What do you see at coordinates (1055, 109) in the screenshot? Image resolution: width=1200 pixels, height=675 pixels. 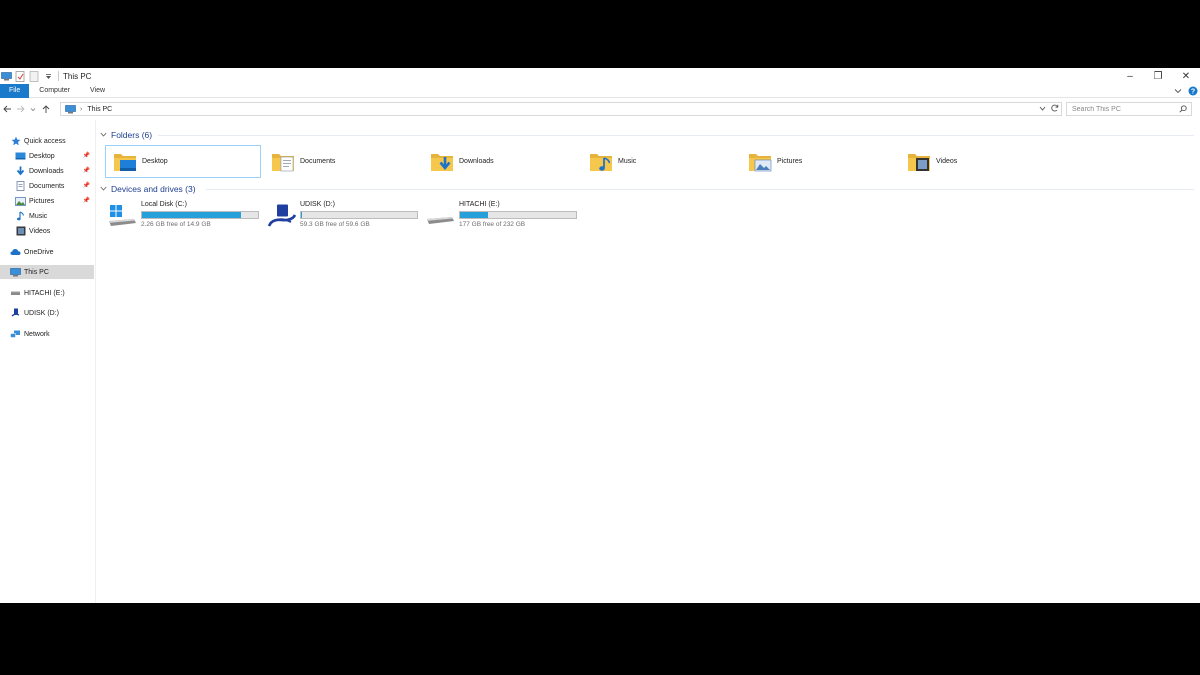 I see `refresh-icon` at bounding box center [1055, 109].